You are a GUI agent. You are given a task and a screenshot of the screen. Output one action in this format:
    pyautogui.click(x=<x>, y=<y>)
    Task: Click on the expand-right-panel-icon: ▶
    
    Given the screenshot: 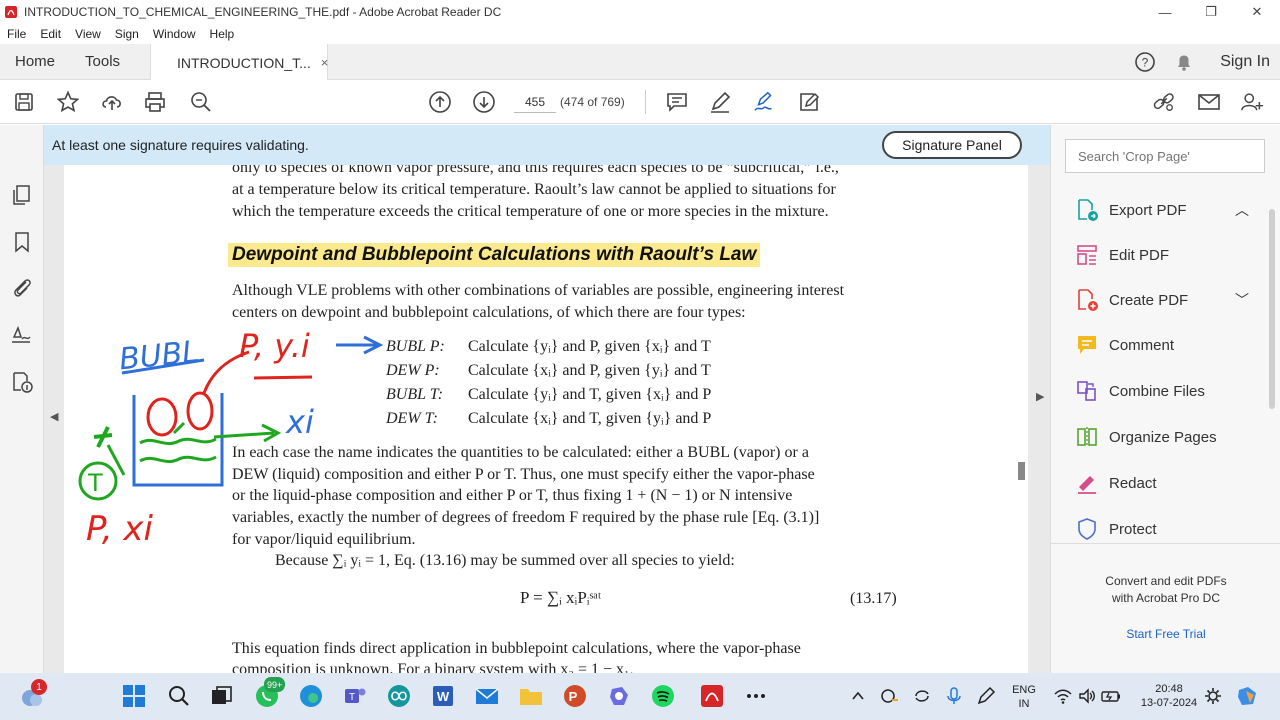 What is the action you would take?
    pyautogui.click(x=1040, y=396)
    